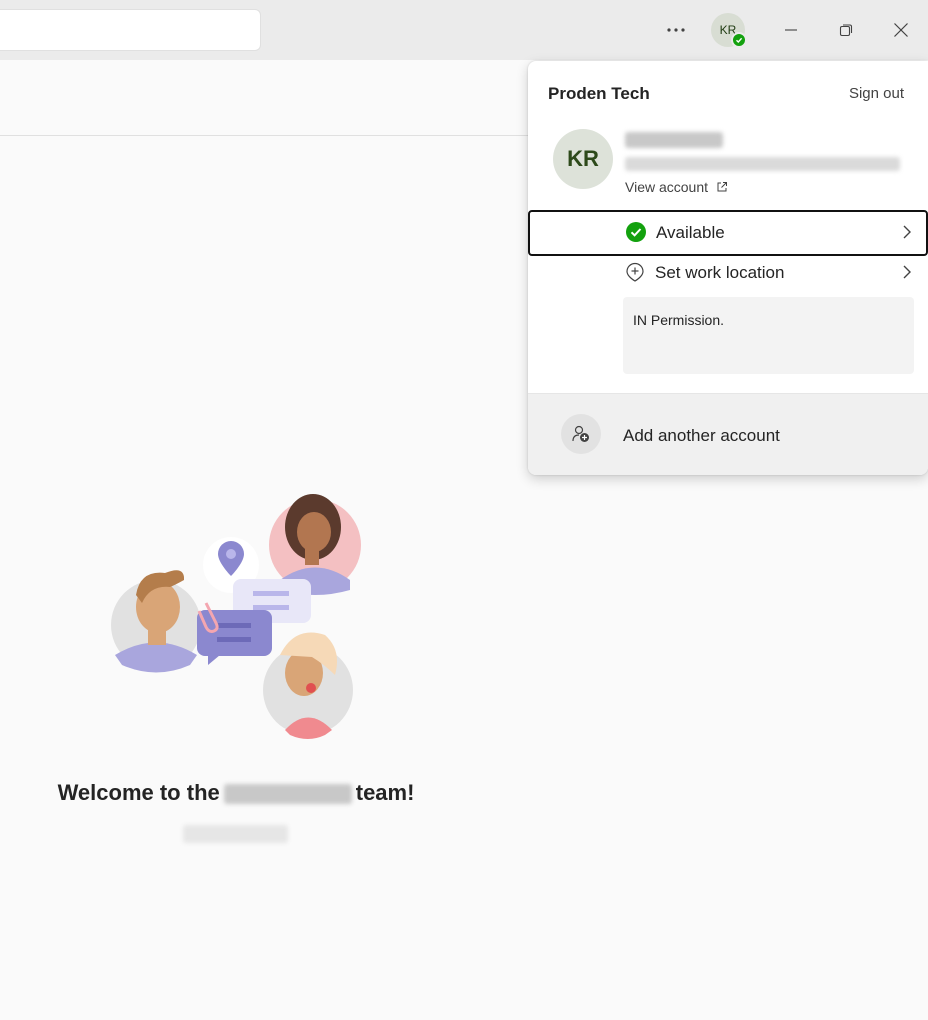 The height and width of the screenshot is (1020, 928). I want to click on view-account-link: View account, so click(676, 187).